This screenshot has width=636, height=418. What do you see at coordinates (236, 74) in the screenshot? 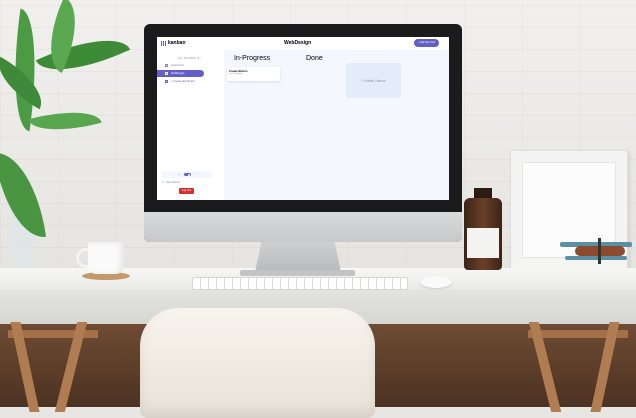
I see `task-subtasks: 0 of 1 subtasks` at bounding box center [236, 74].